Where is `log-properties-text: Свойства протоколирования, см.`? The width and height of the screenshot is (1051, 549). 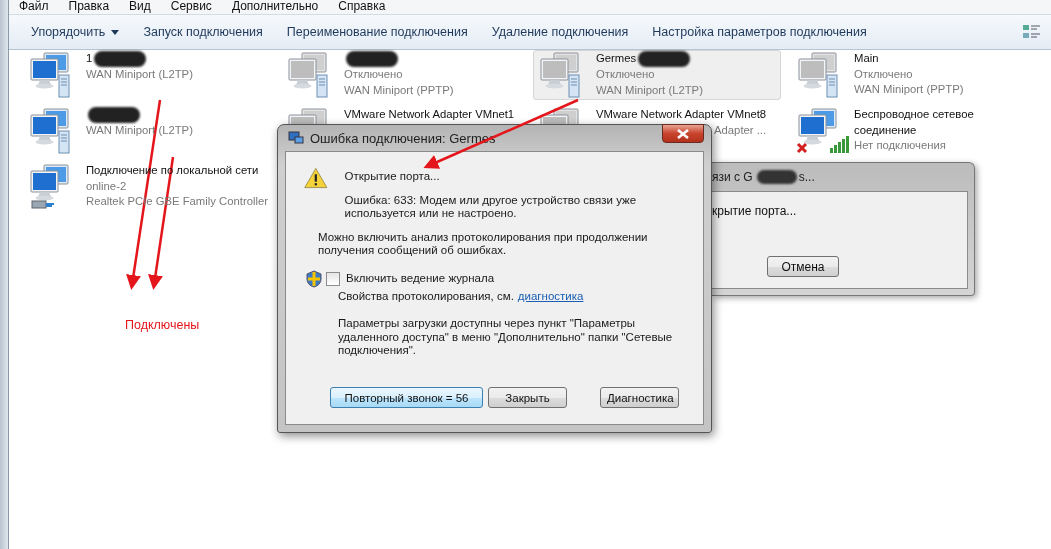
log-properties-text: Свойства протоколирования, см. is located at coordinates (426, 296).